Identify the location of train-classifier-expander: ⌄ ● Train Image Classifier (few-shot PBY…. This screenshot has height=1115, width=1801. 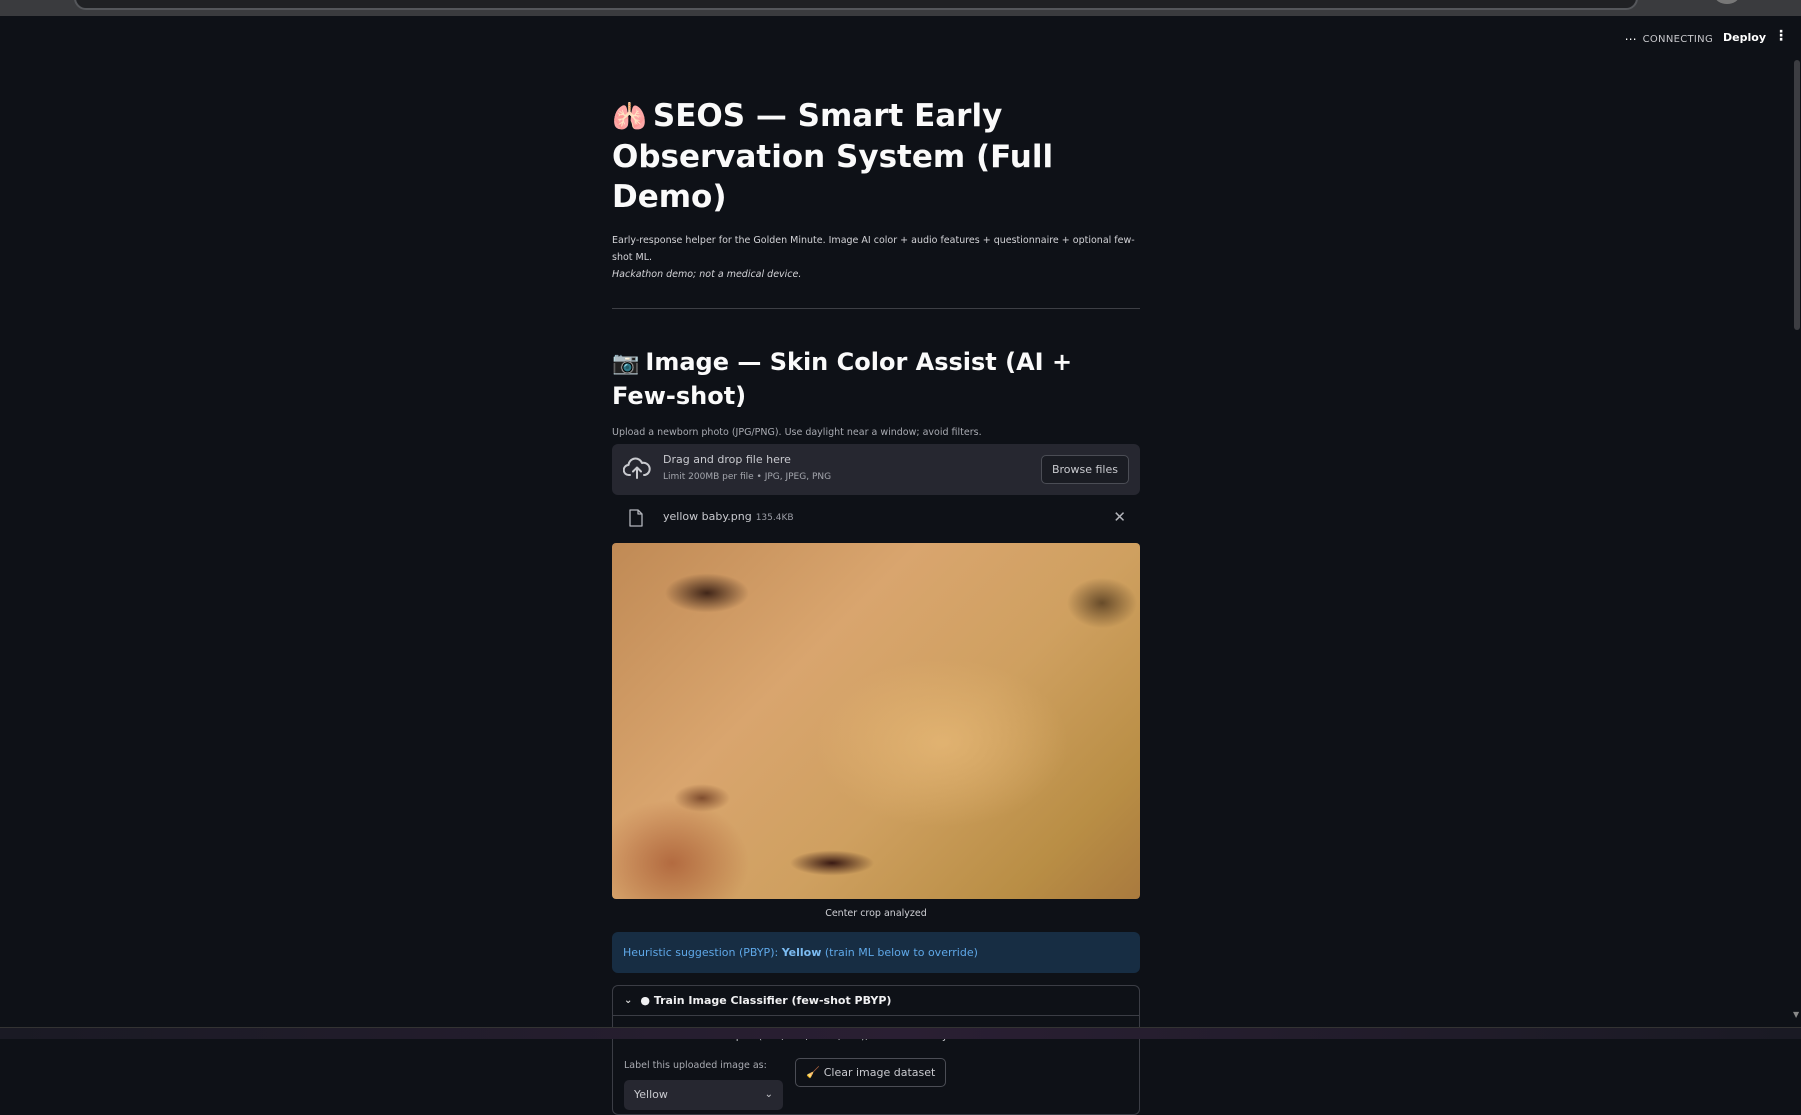
(876, 1050).